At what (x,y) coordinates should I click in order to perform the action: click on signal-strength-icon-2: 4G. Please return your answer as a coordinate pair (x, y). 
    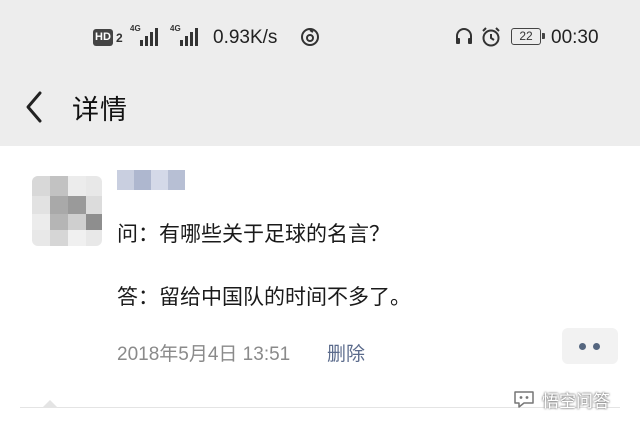
    Looking at the image, I should click on (186, 36).